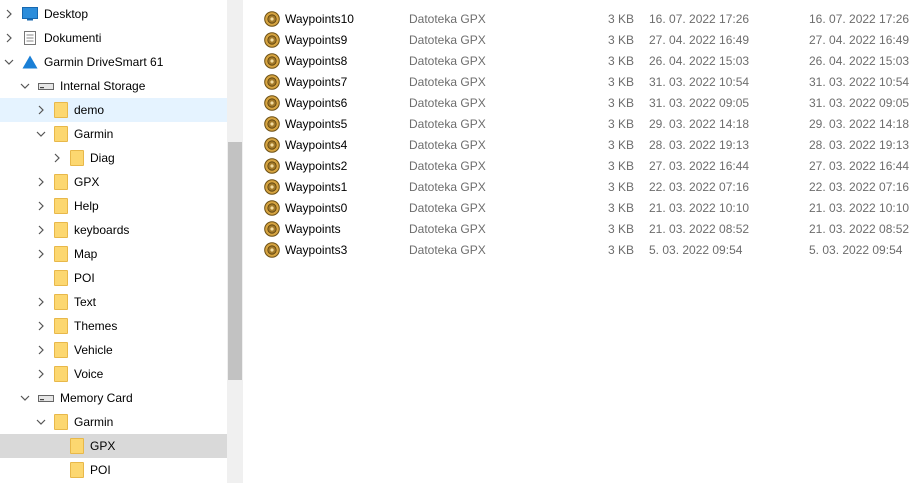  What do you see at coordinates (316, 250) in the screenshot?
I see `file-name: Waypoints3` at bounding box center [316, 250].